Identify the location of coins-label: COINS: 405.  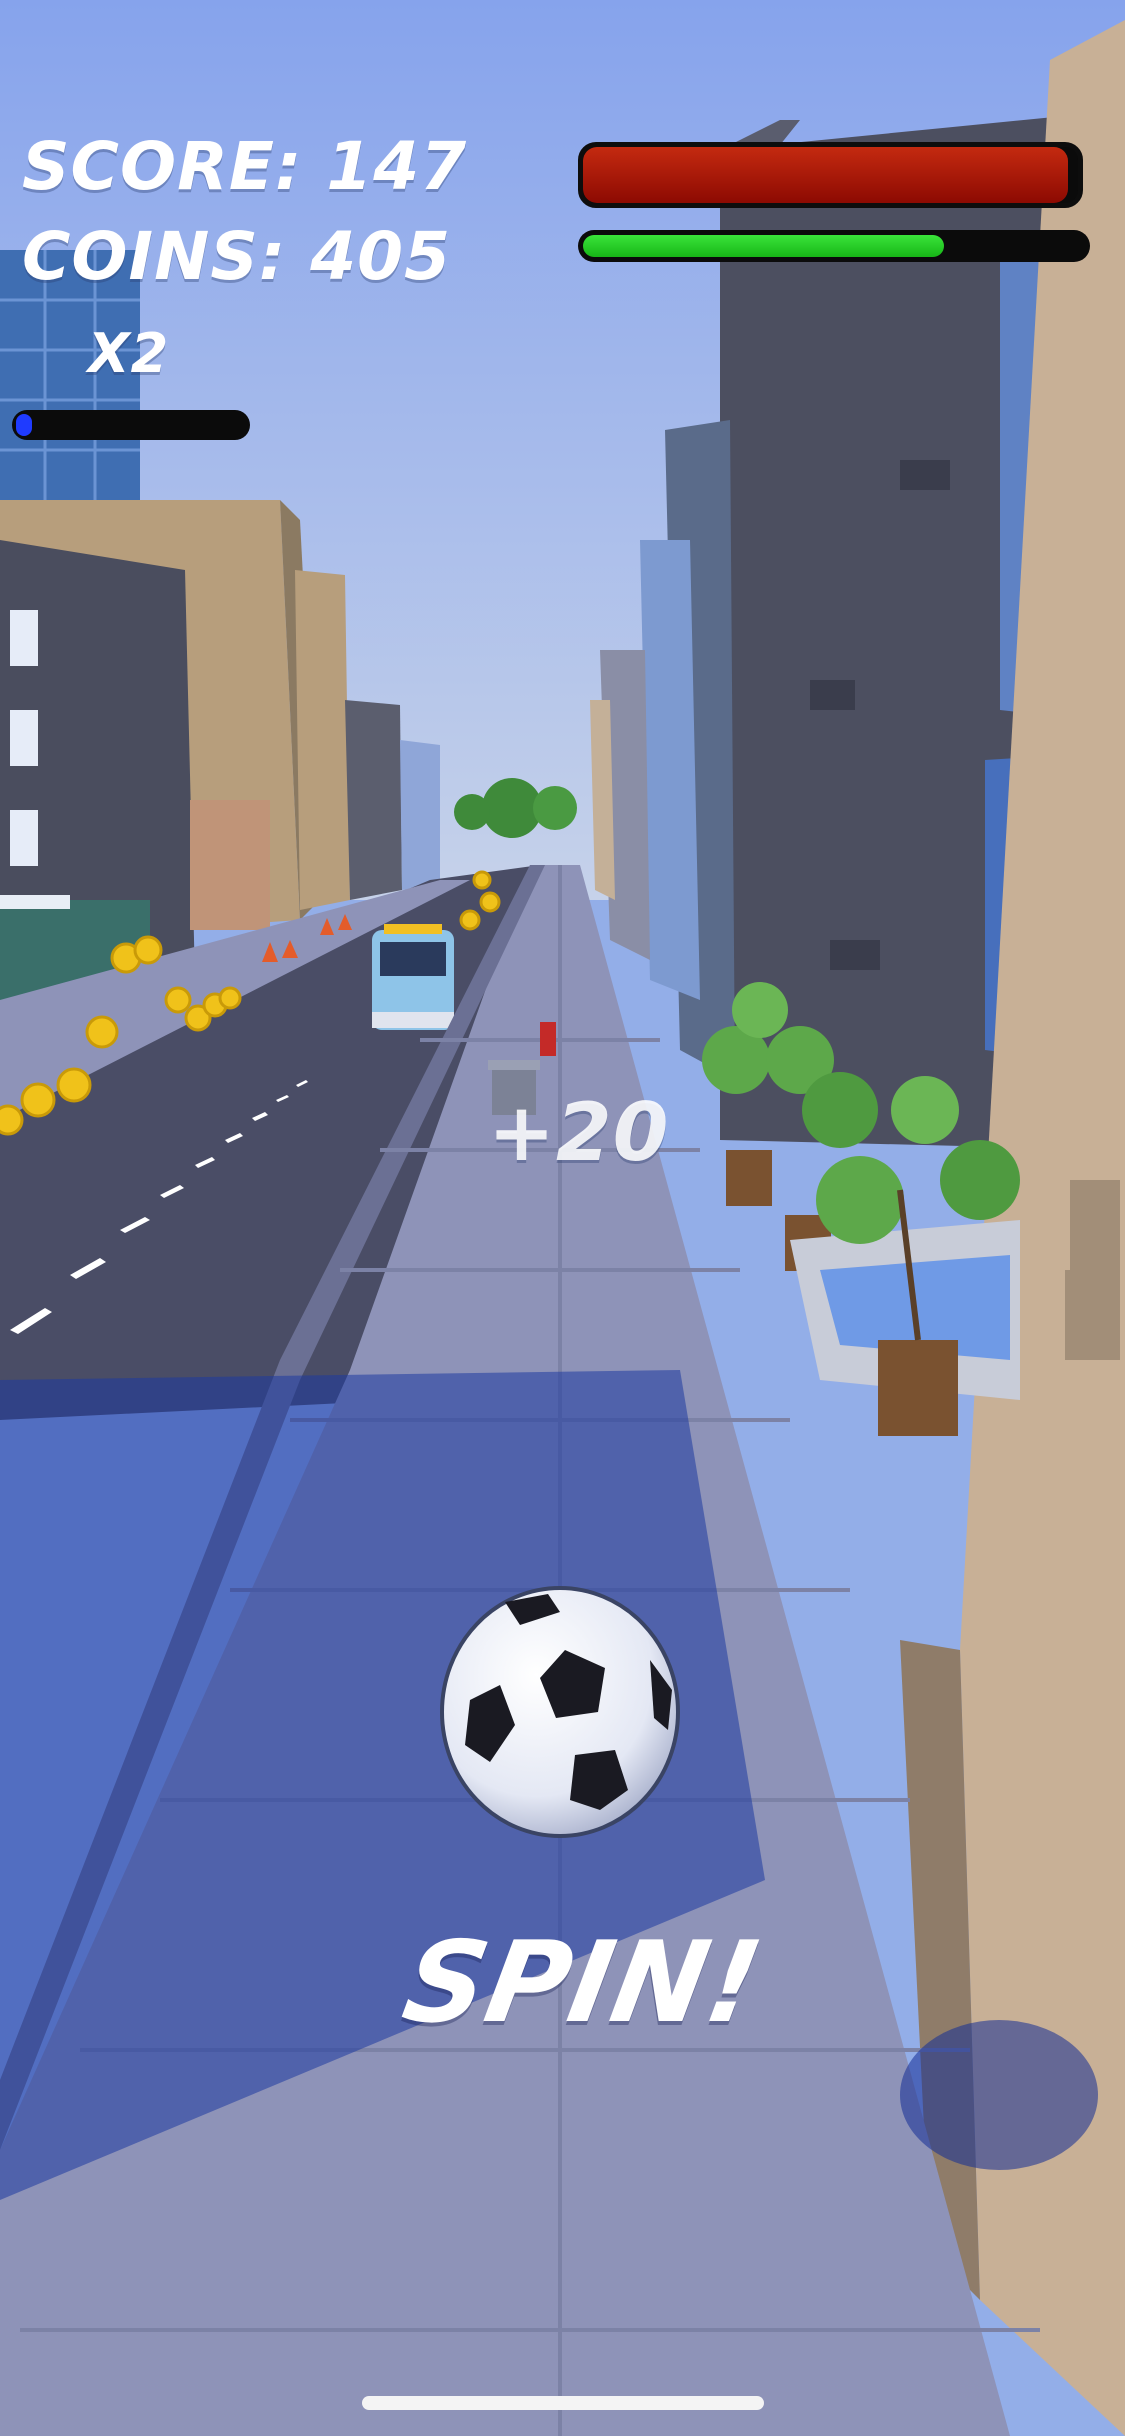
(237, 256).